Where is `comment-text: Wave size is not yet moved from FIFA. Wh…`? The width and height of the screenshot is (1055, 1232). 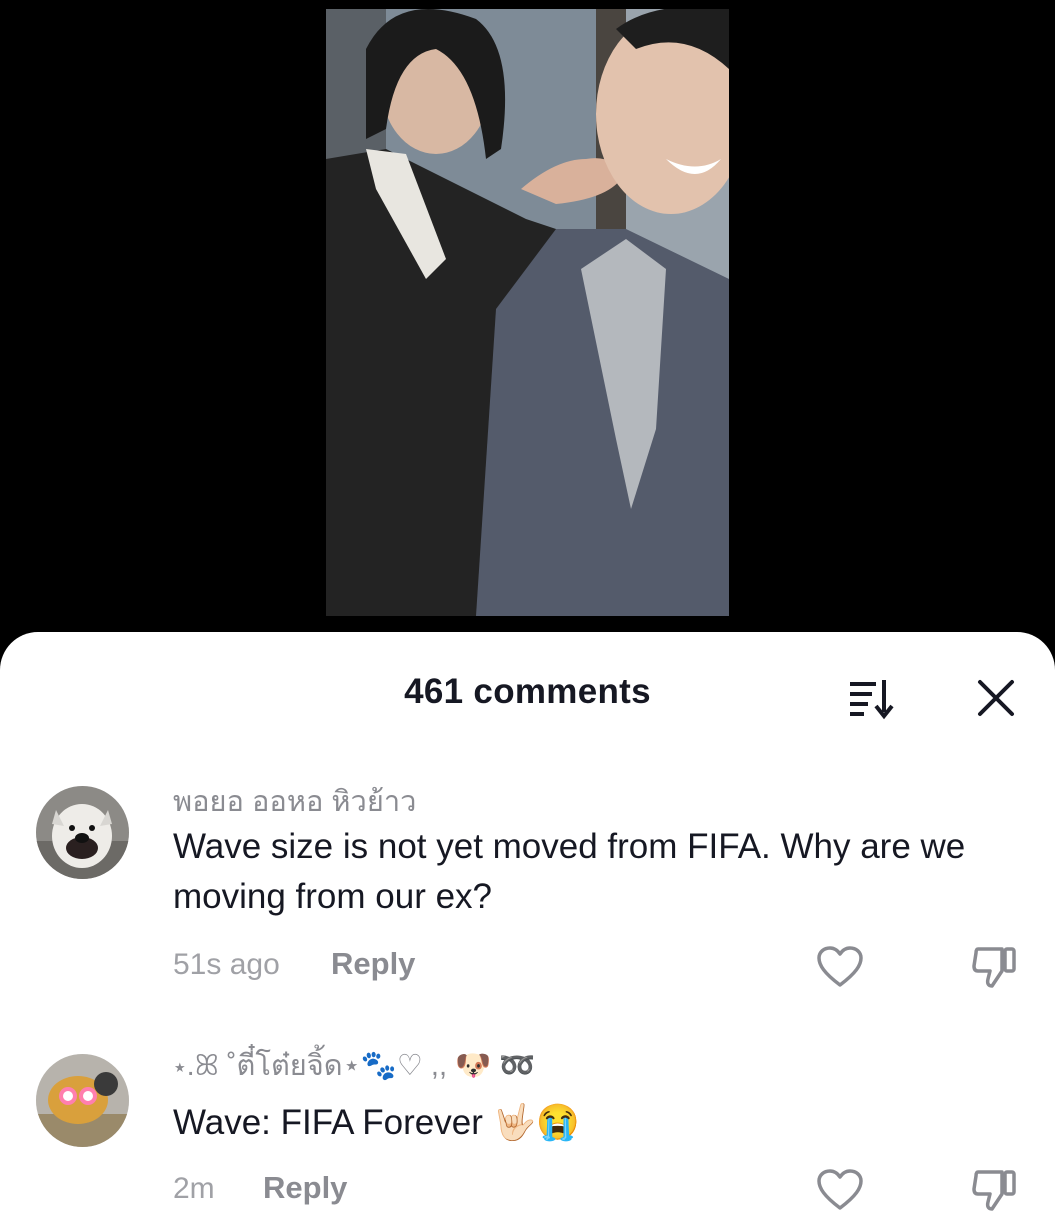 comment-text: Wave size is not yet moved from FIFA. Wh… is located at coordinates (569, 871).